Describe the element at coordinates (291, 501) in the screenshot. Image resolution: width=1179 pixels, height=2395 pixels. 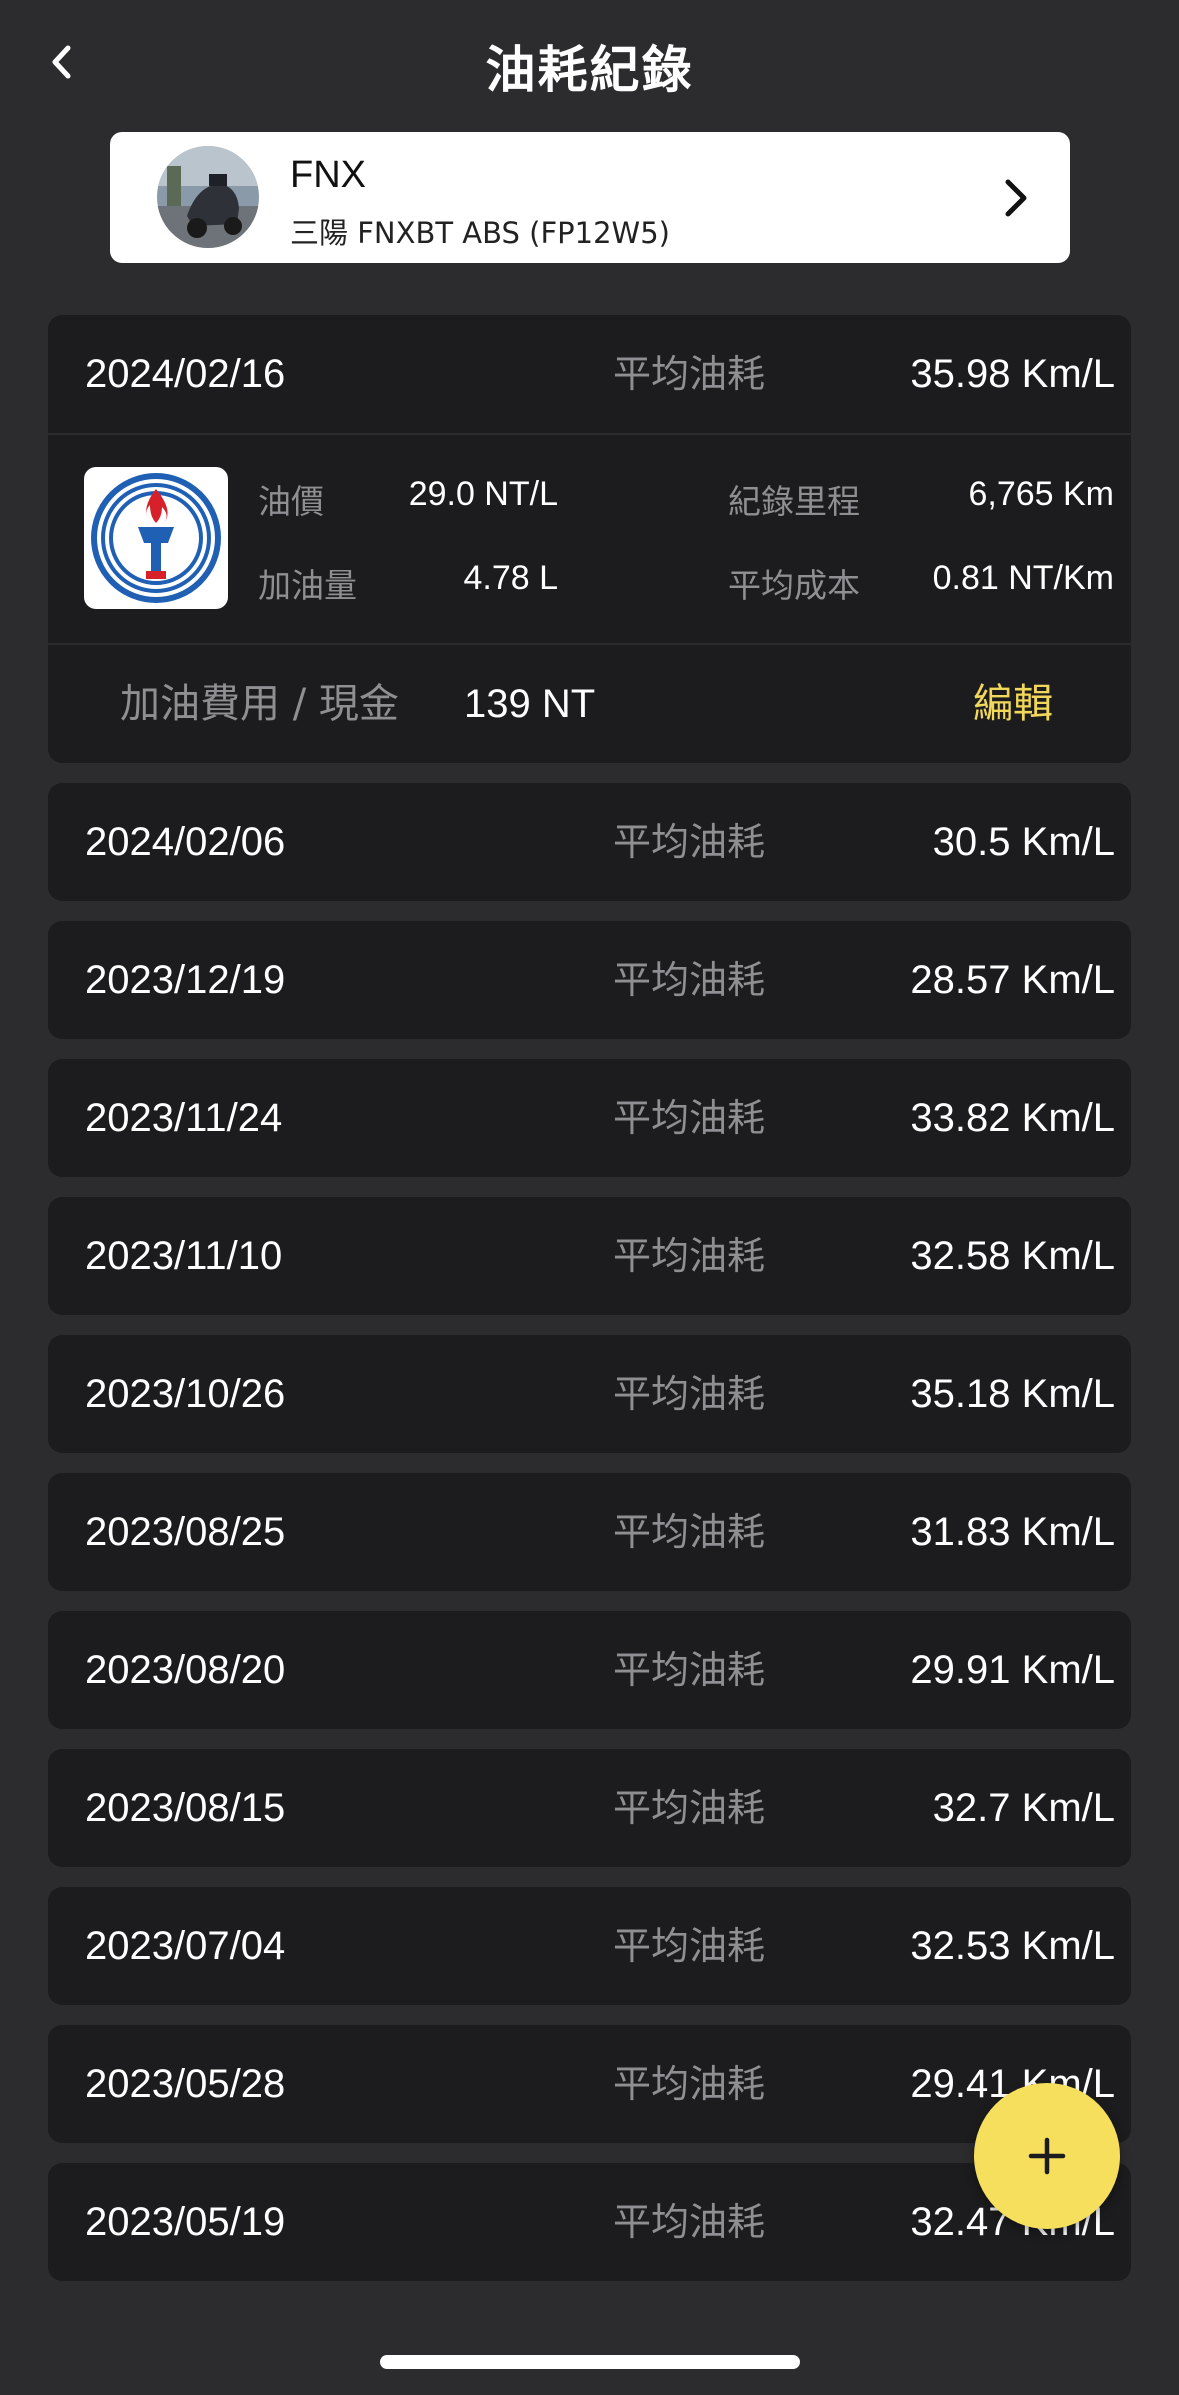
I see `fuel-price-label: 油價` at that location.